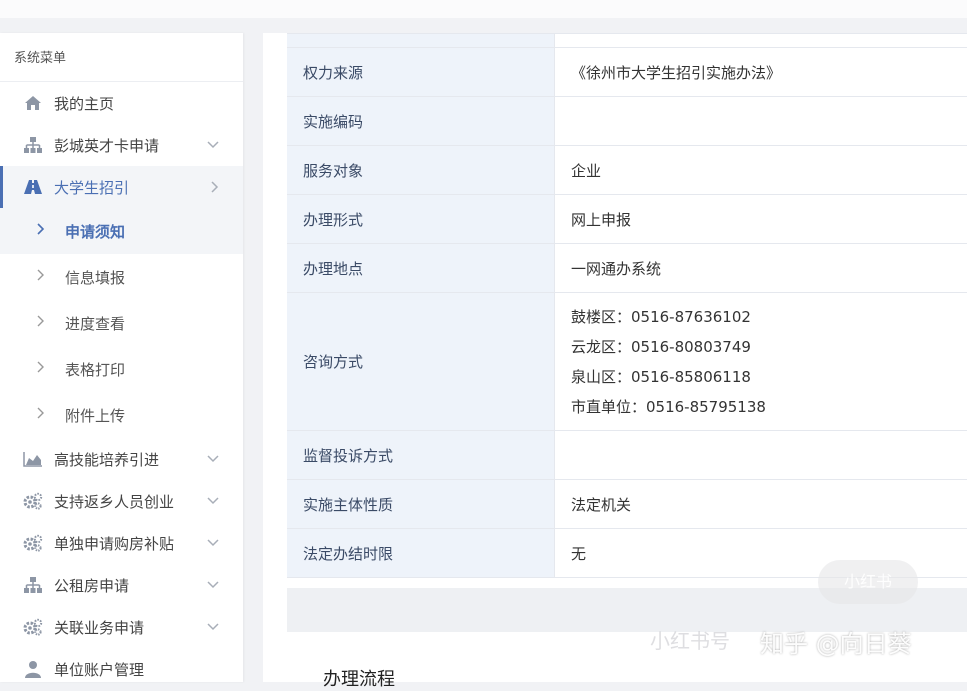 The image size is (967, 691). I want to click on submenu-item-info-fill: 信息填报, so click(121, 277).